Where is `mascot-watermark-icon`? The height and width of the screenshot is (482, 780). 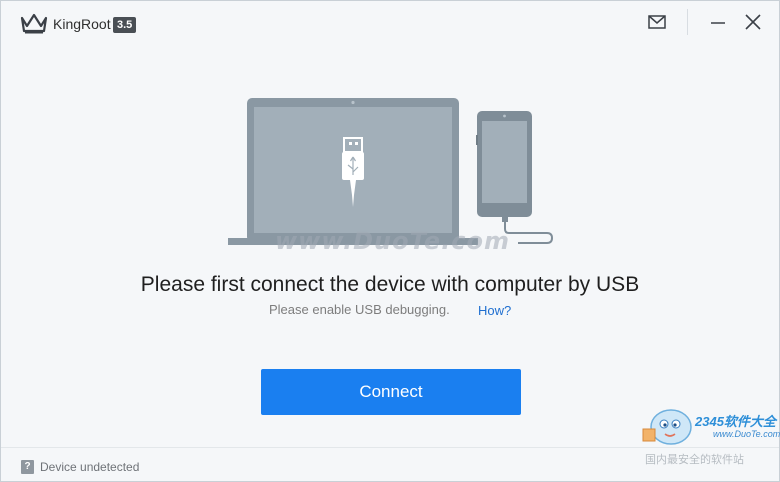
mascot-watermark-icon is located at coordinates (667, 427).